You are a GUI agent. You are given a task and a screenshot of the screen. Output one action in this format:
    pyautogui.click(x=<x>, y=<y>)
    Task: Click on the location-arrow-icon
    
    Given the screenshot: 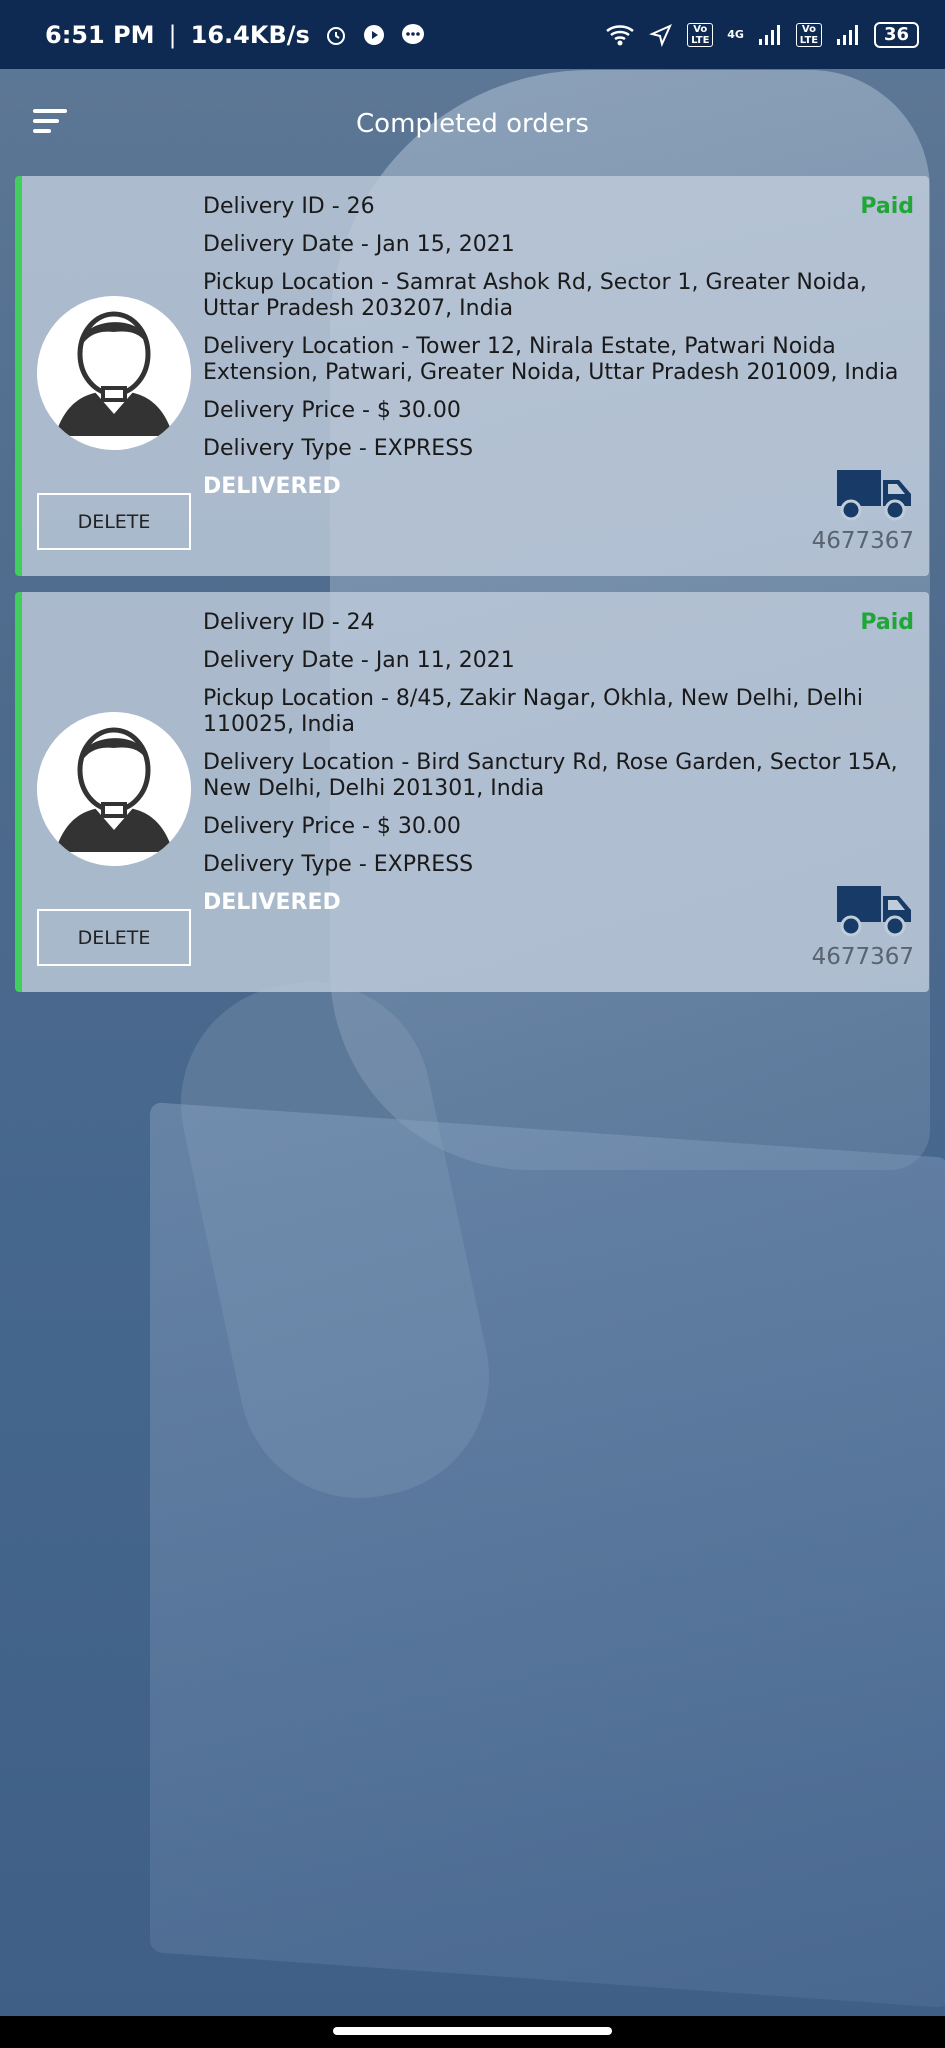 What is the action you would take?
    pyautogui.click(x=661, y=35)
    